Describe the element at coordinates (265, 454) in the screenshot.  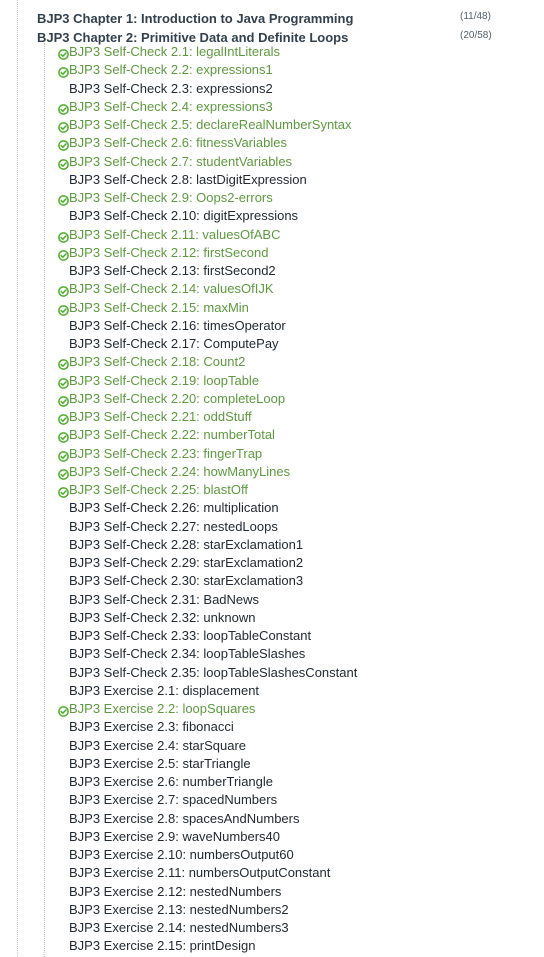
I see `problem-item: BJP3 Self-Check 2.23: fingerTrap` at that location.